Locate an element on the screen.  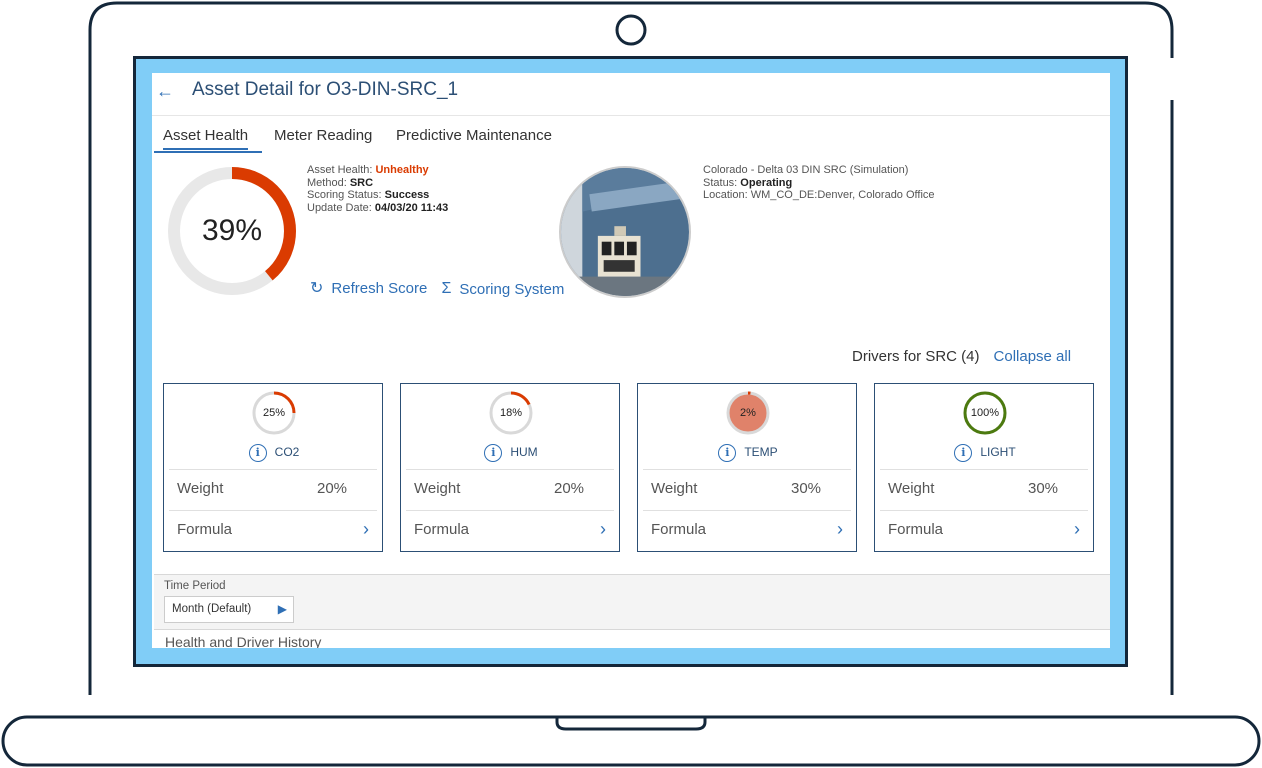
drivers-title: Drivers for SRC (4) is located at coordinates (916, 356).